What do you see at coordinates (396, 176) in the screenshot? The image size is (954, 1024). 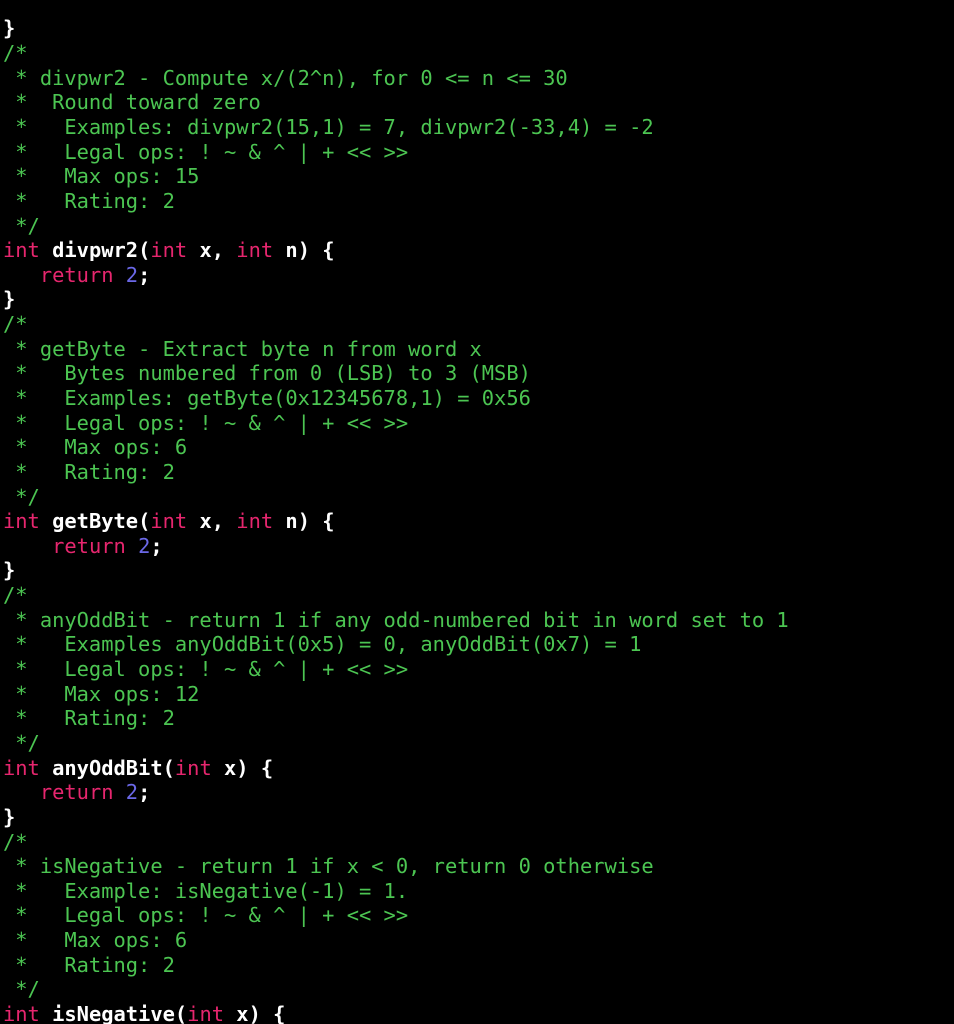 I see `code-line: * Max ops: 15` at bounding box center [396, 176].